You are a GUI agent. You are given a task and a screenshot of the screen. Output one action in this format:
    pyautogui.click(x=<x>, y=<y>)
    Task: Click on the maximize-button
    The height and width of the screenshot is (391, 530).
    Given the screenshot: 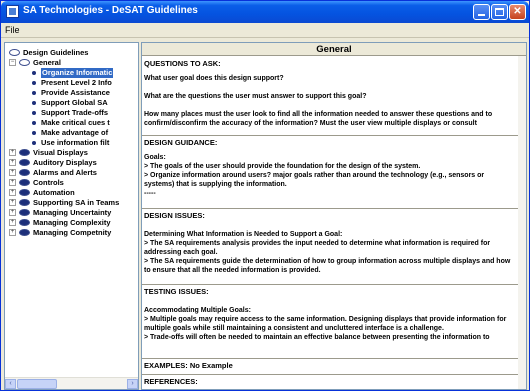 What is the action you would take?
    pyautogui.click(x=499, y=12)
    